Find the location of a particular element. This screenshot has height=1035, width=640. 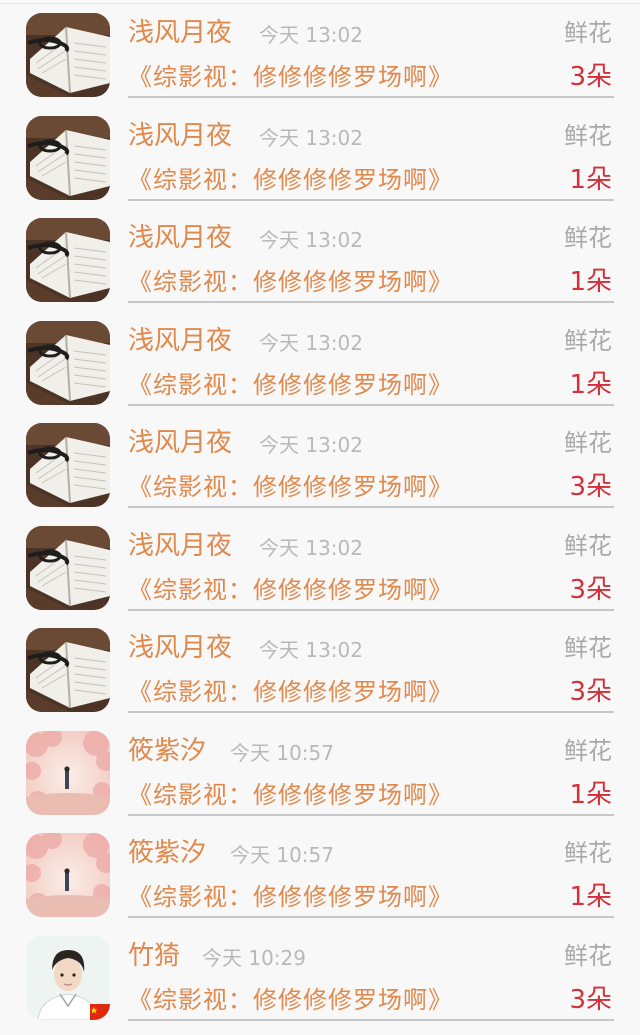

timestamp: 今天 10:29 is located at coordinates (254, 958).